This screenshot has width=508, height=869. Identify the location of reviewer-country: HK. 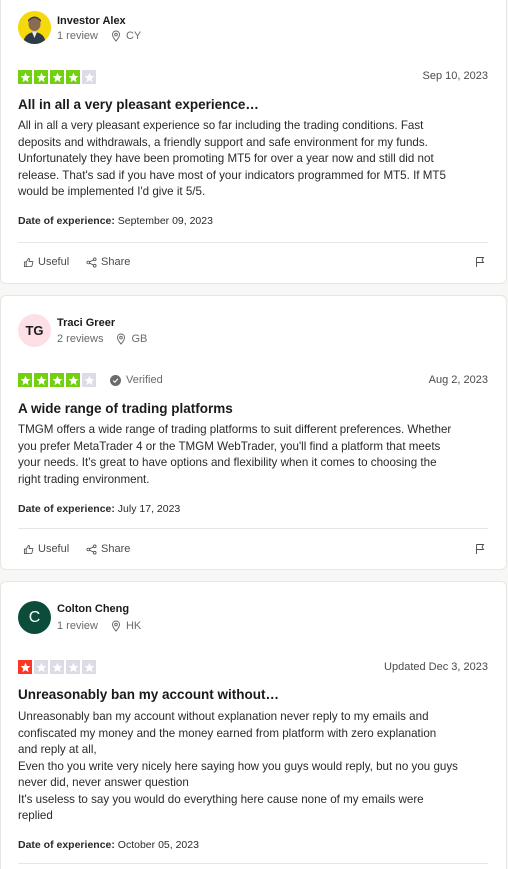
(133, 626).